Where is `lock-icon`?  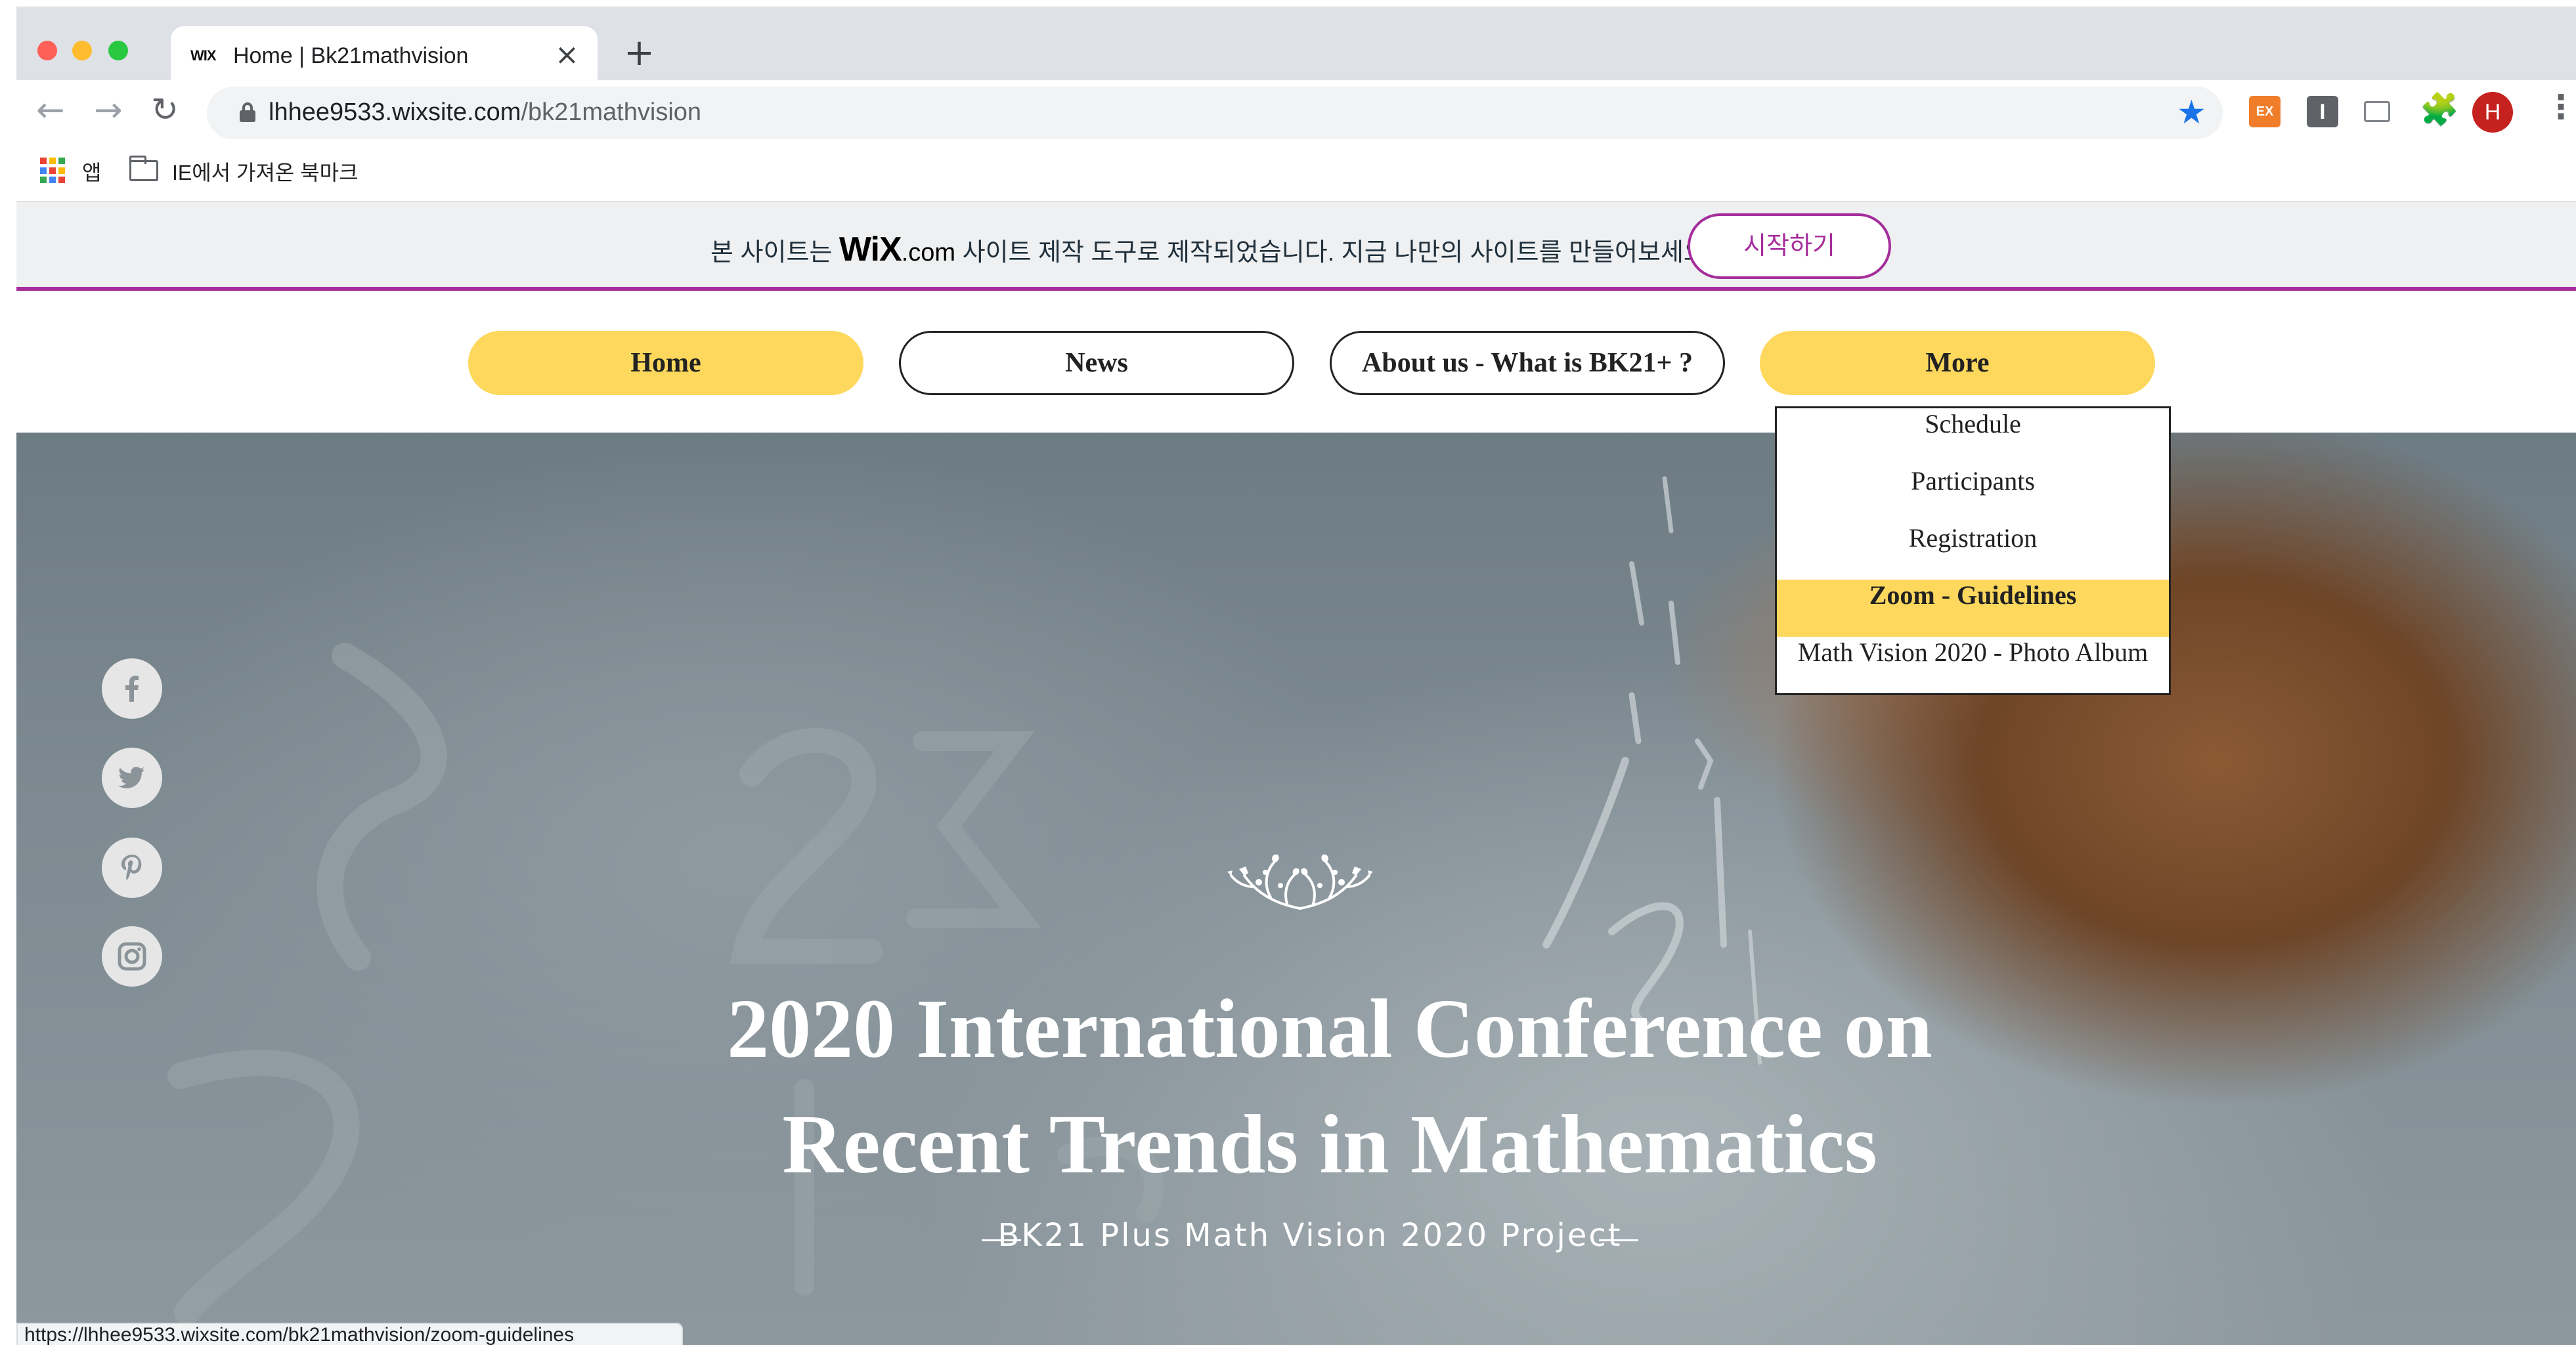
lock-icon is located at coordinates (247, 112).